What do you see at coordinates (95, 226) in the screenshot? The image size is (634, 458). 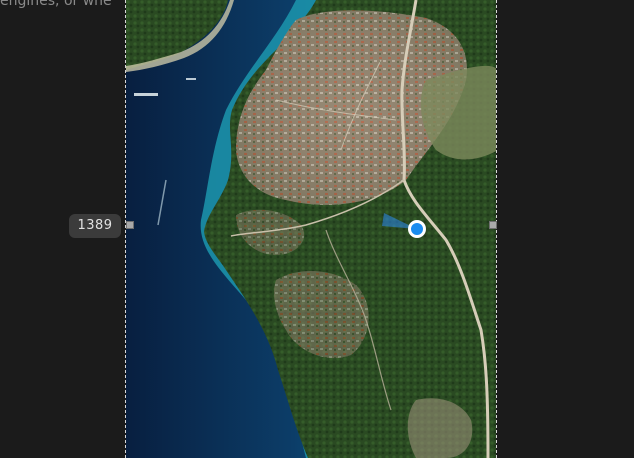 I see `zoom-level-label: 1389` at bounding box center [95, 226].